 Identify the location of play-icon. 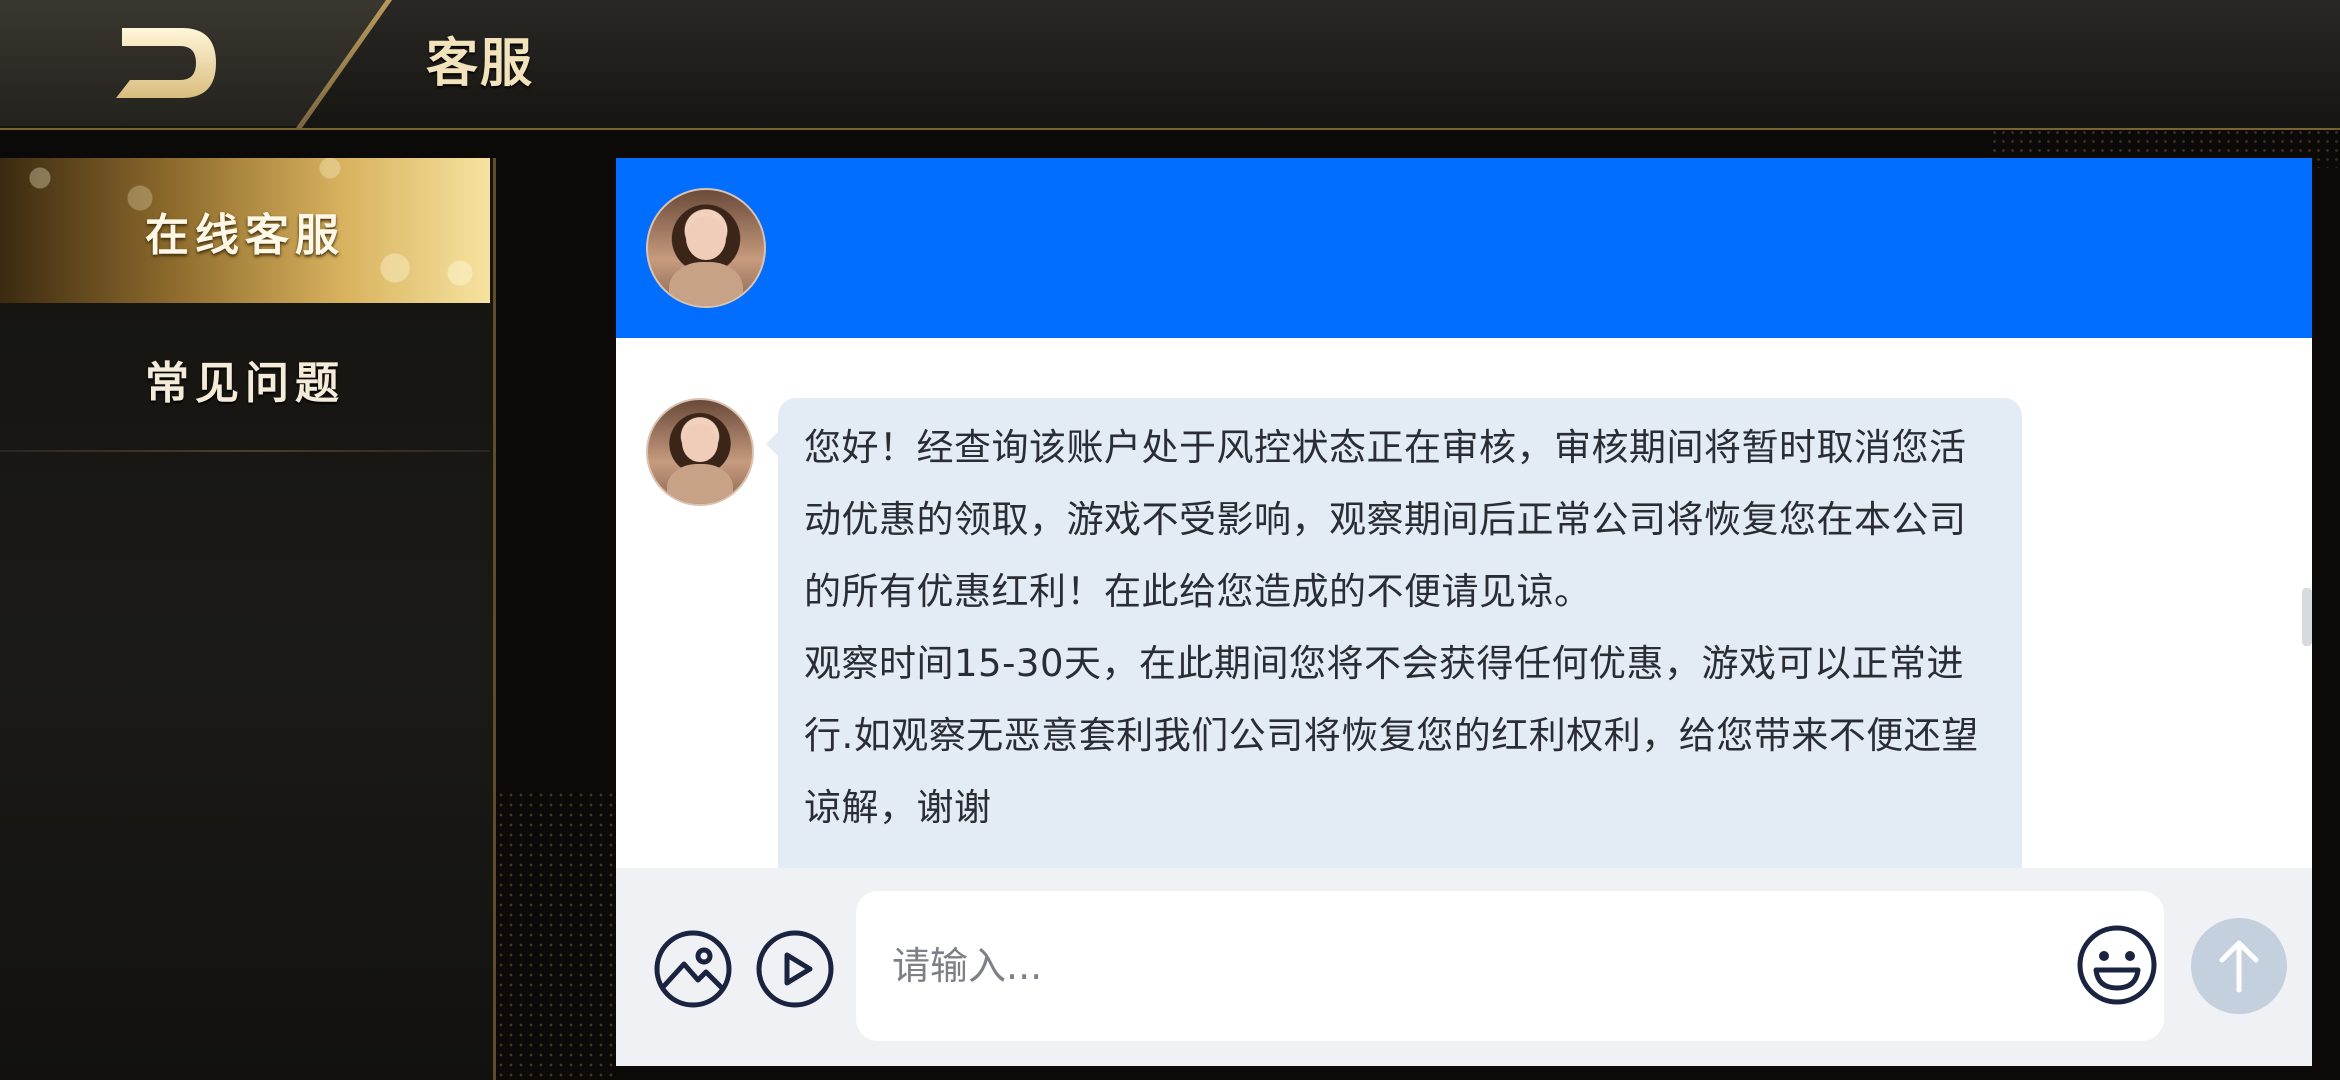
(795, 969).